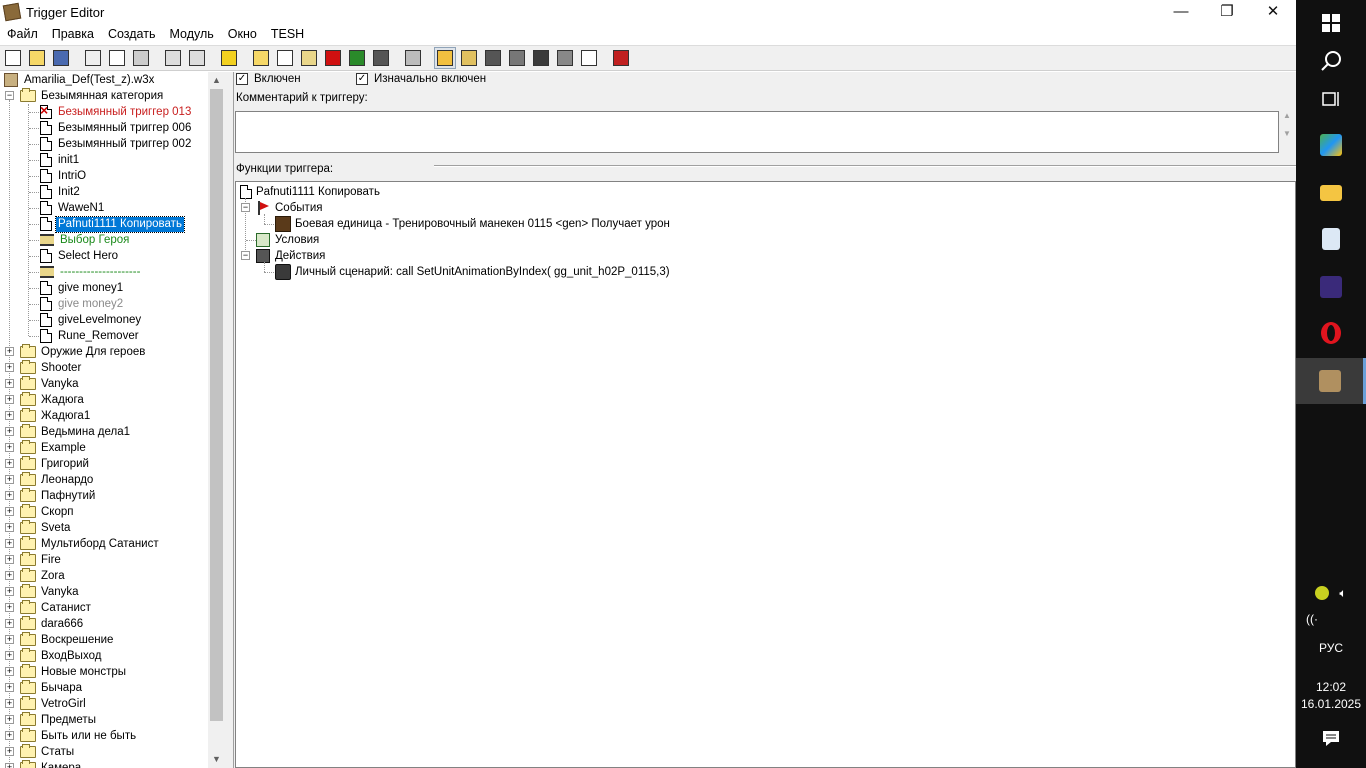  What do you see at coordinates (1227, 11) in the screenshot?
I see `restore-button: ❐` at bounding box center [1227, 11].